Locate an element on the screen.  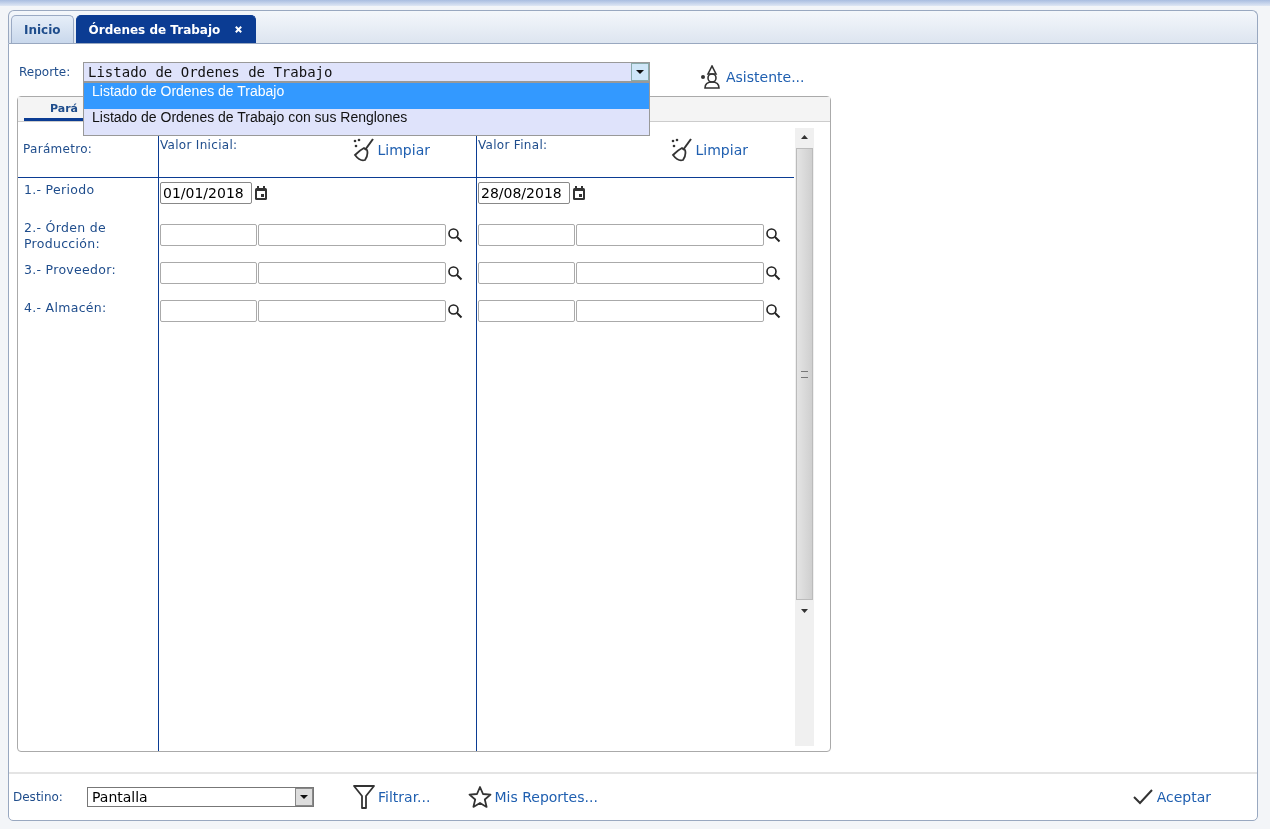
parameter-label: 2.- Órden de Producción: is located at coordinates (65, 236).